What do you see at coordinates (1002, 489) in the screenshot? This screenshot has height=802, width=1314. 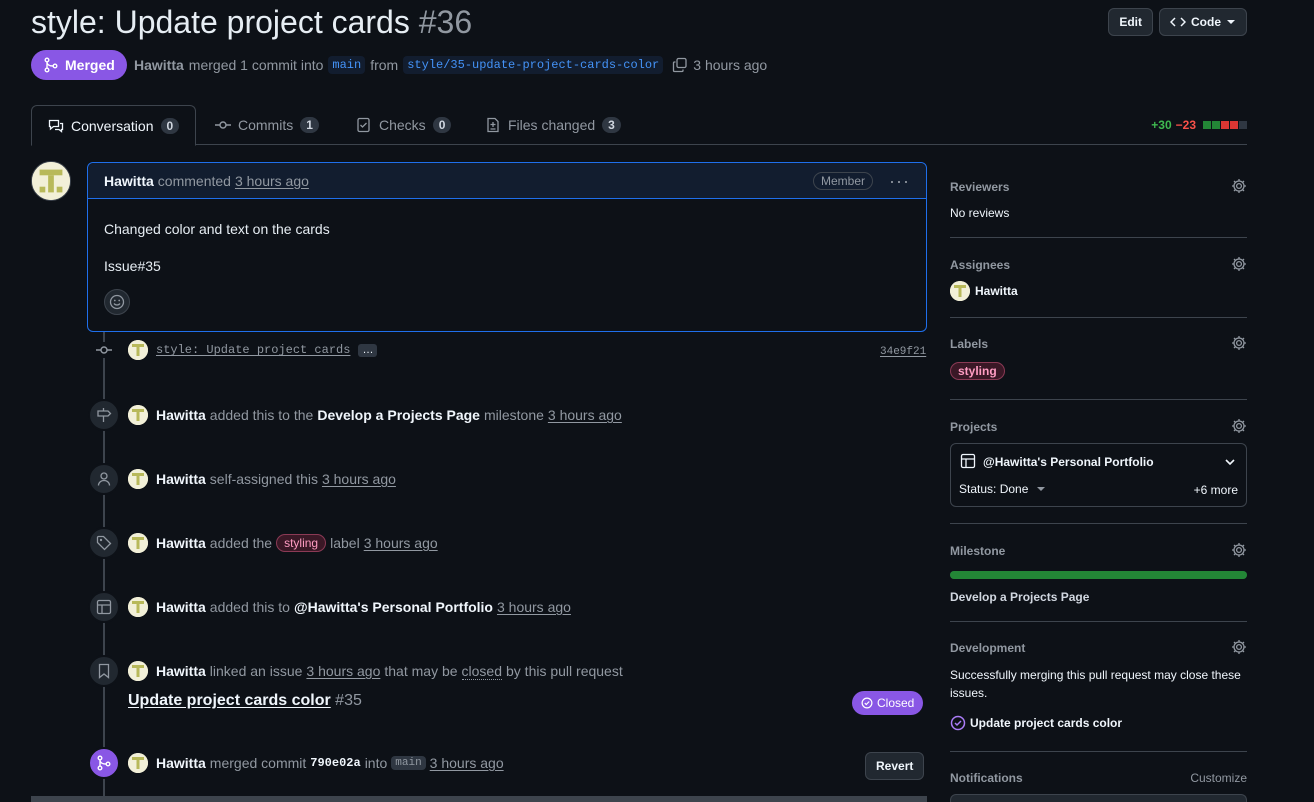 I see `project-status-dropdown: Status: Done` at bounding box center [1002, 489].